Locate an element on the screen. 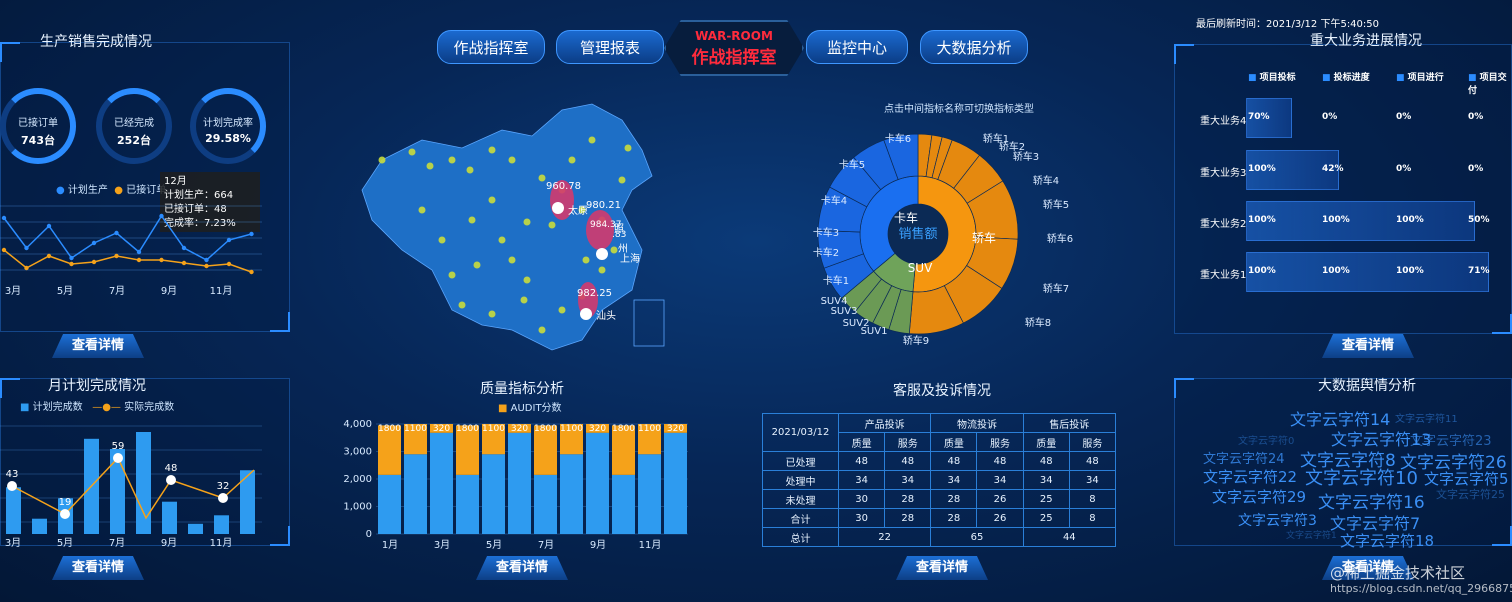 The height and width of the screenshot is (602, 1512). production-detail-button: 查看详情 is located at coordinates (98, 346).